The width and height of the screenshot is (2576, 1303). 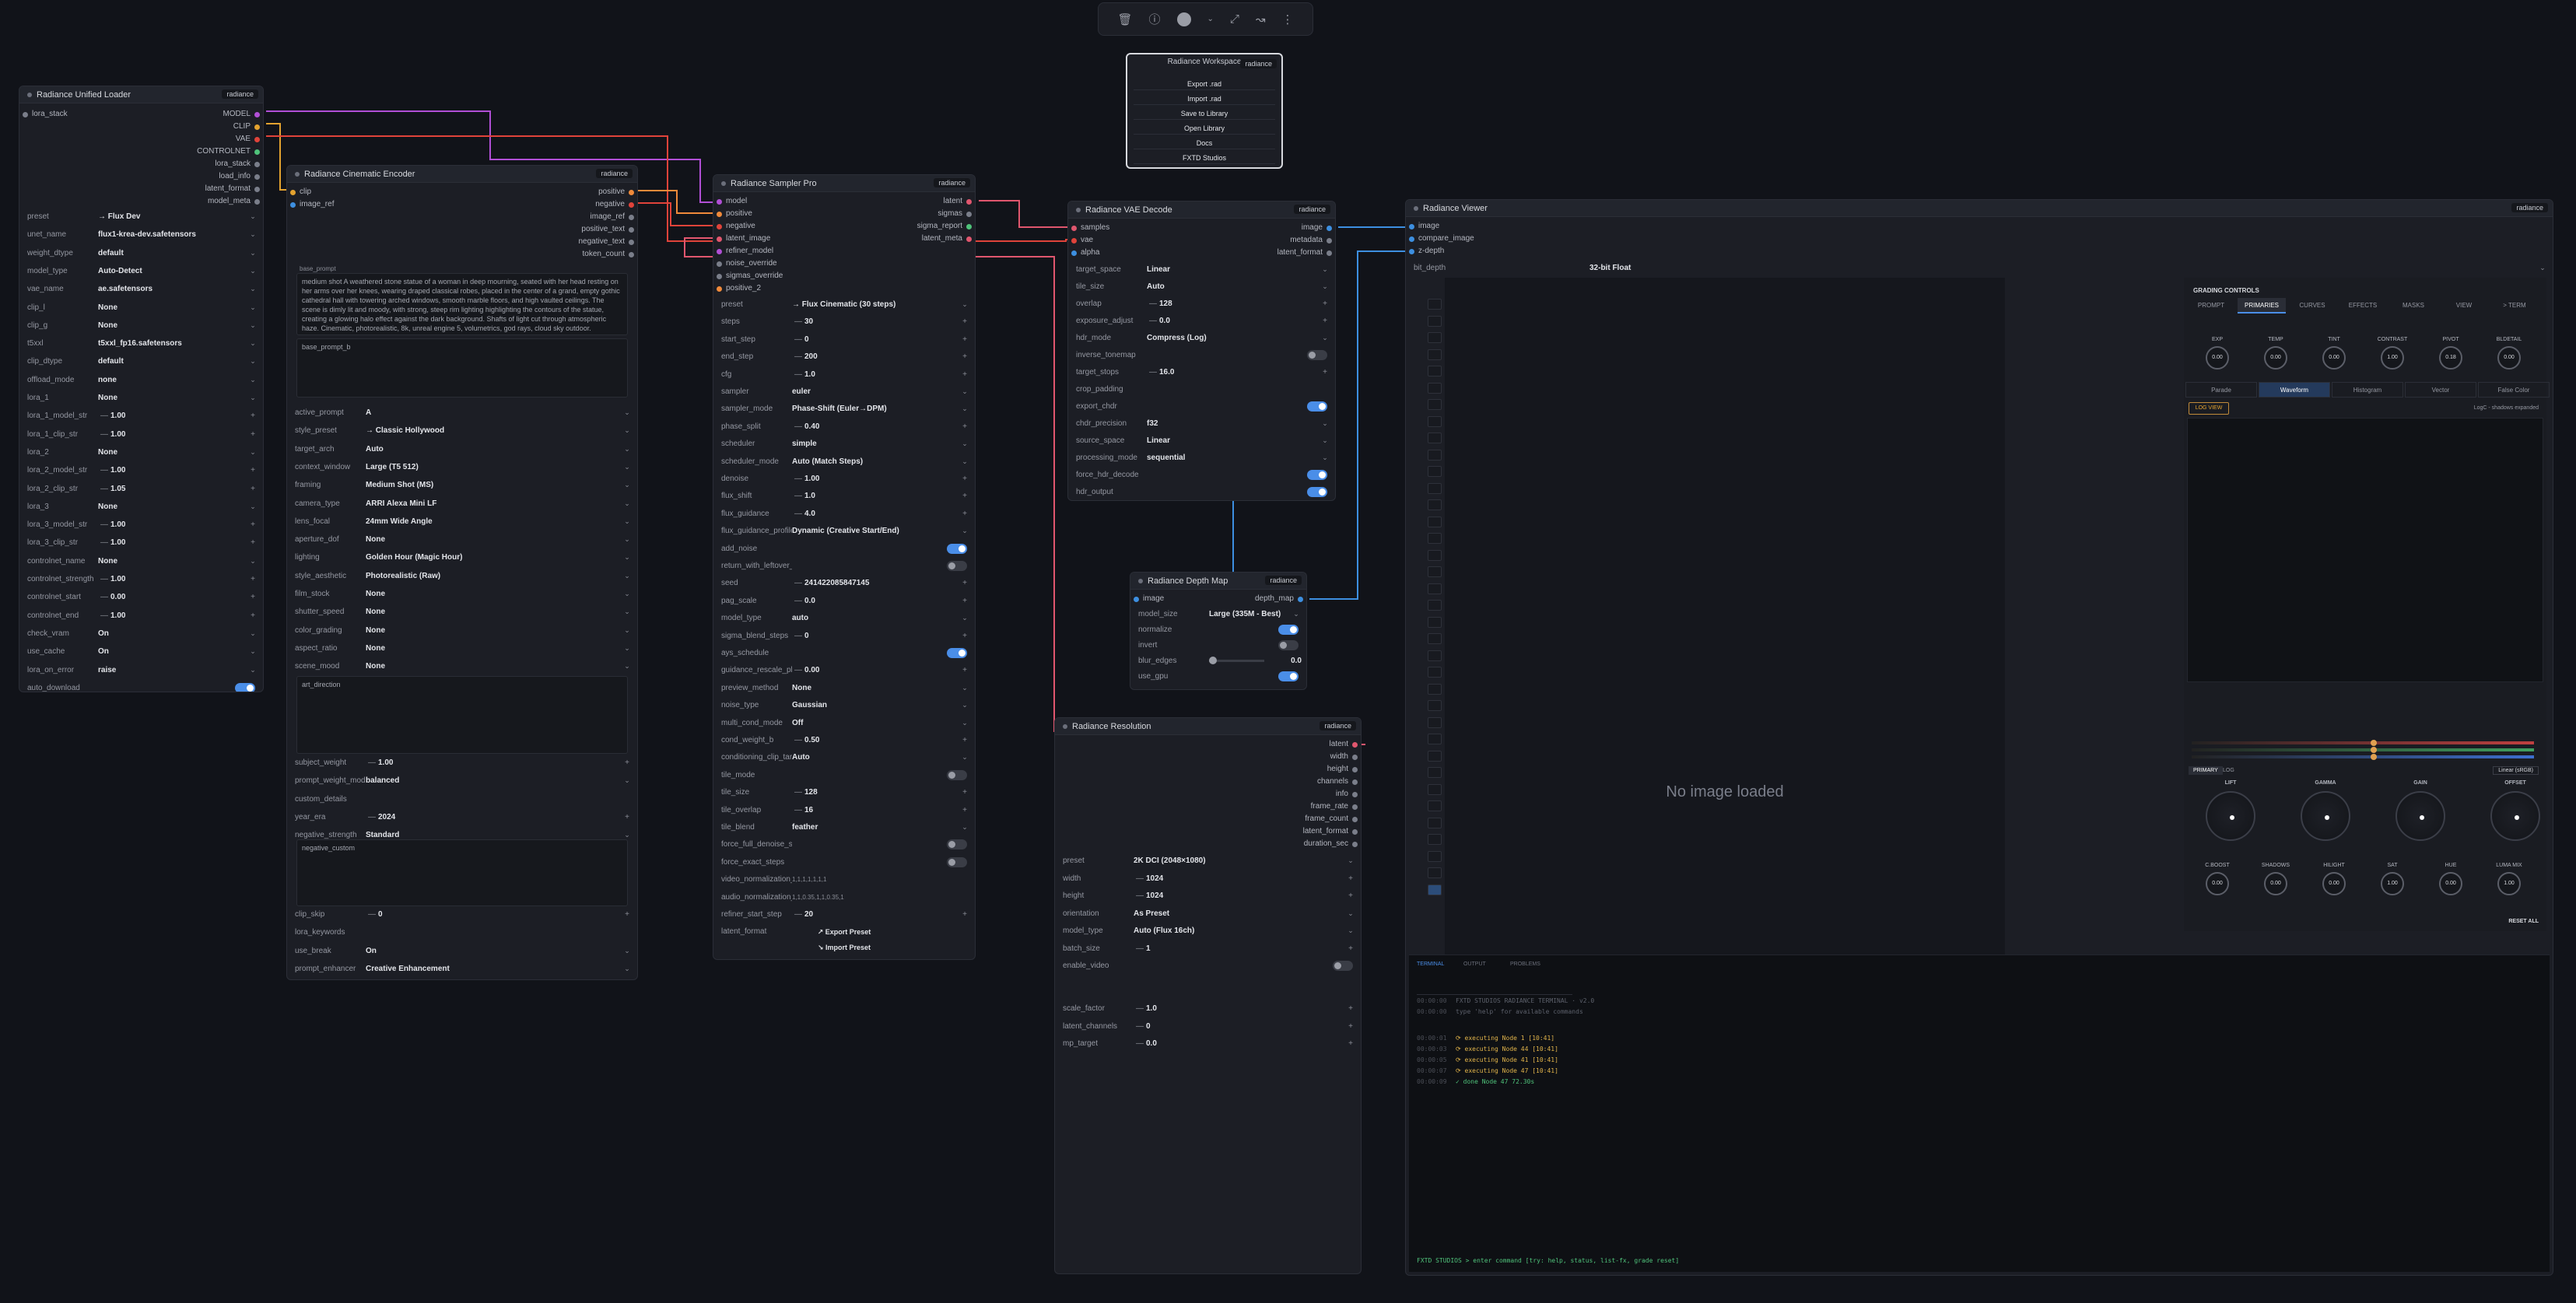 I want to click on workspace-menu-item: Docs, so click(x=1204, y=143).